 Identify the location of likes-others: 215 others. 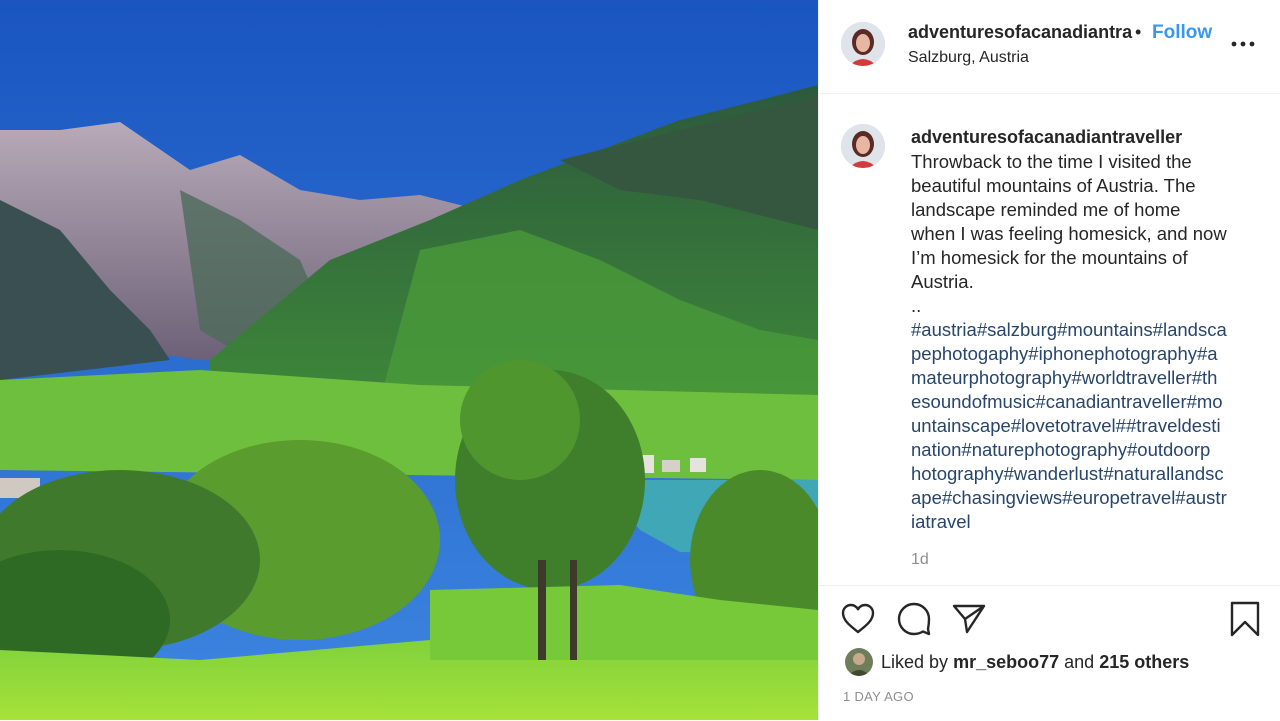
(1144, 662).